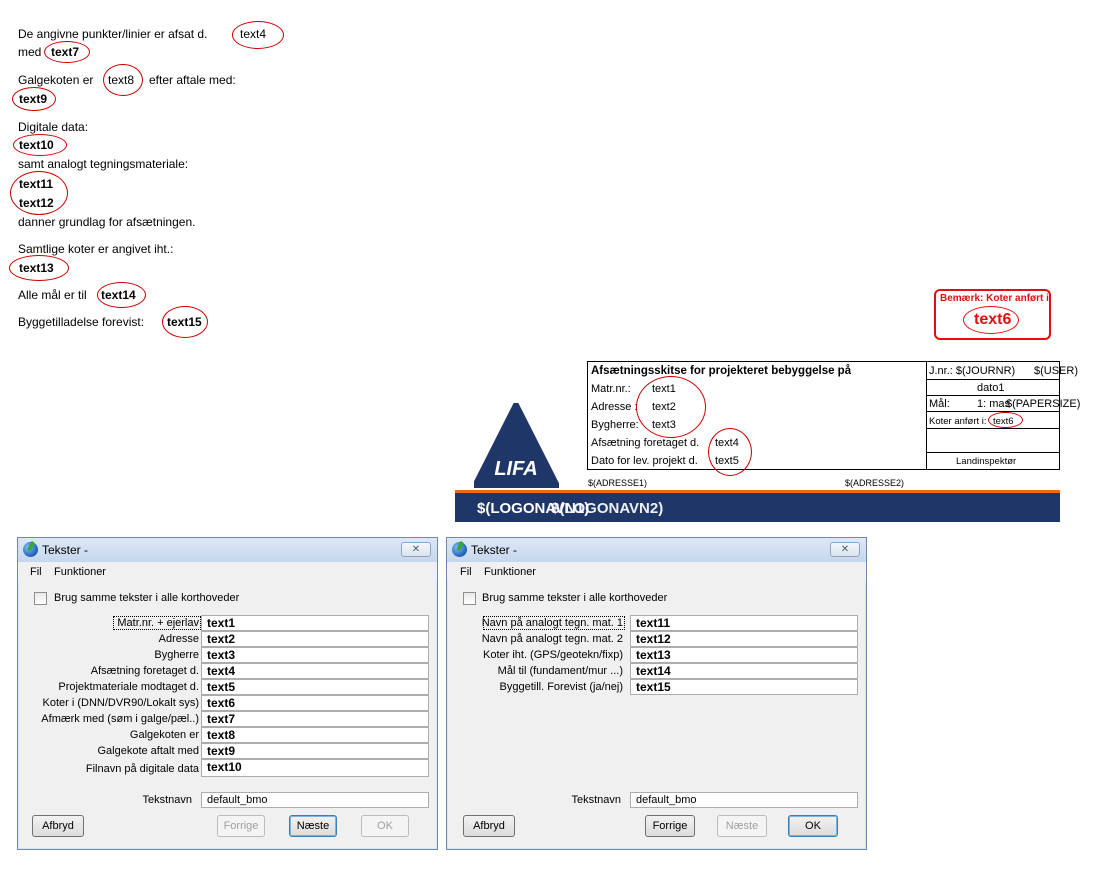 This screenshot has width=1107, height=886. What do you see at coordinates (315, 655) in the screenshot?
I see `text-field: text3` at bounding box center [315, 655].